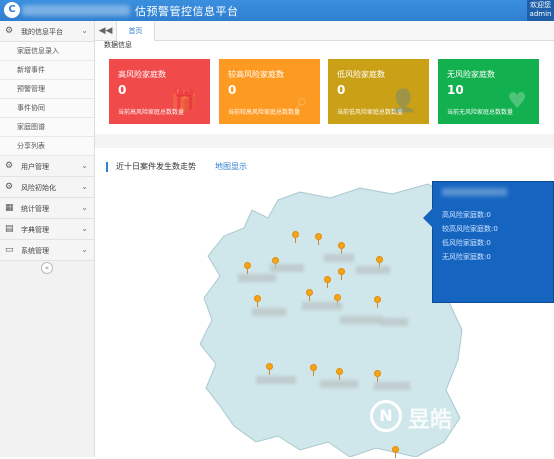 This screenshot has height=459, width=554. I want to click on tooltip-line-high-risk: 高风险家庭数:0, so click(466, 215).